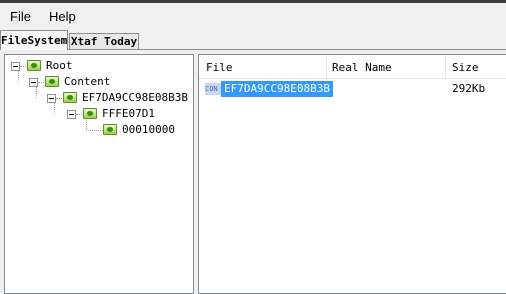  I want to click on menu-bar: File Help, so click(253, 15).